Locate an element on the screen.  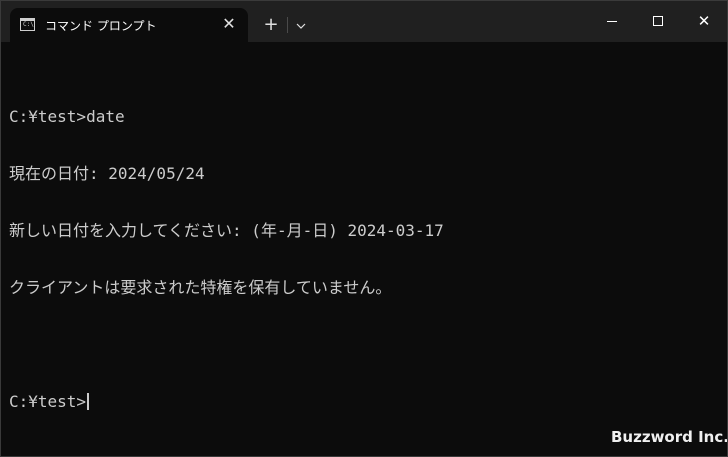
terminal-icon: C:\ is located at coordinates (27, 24).